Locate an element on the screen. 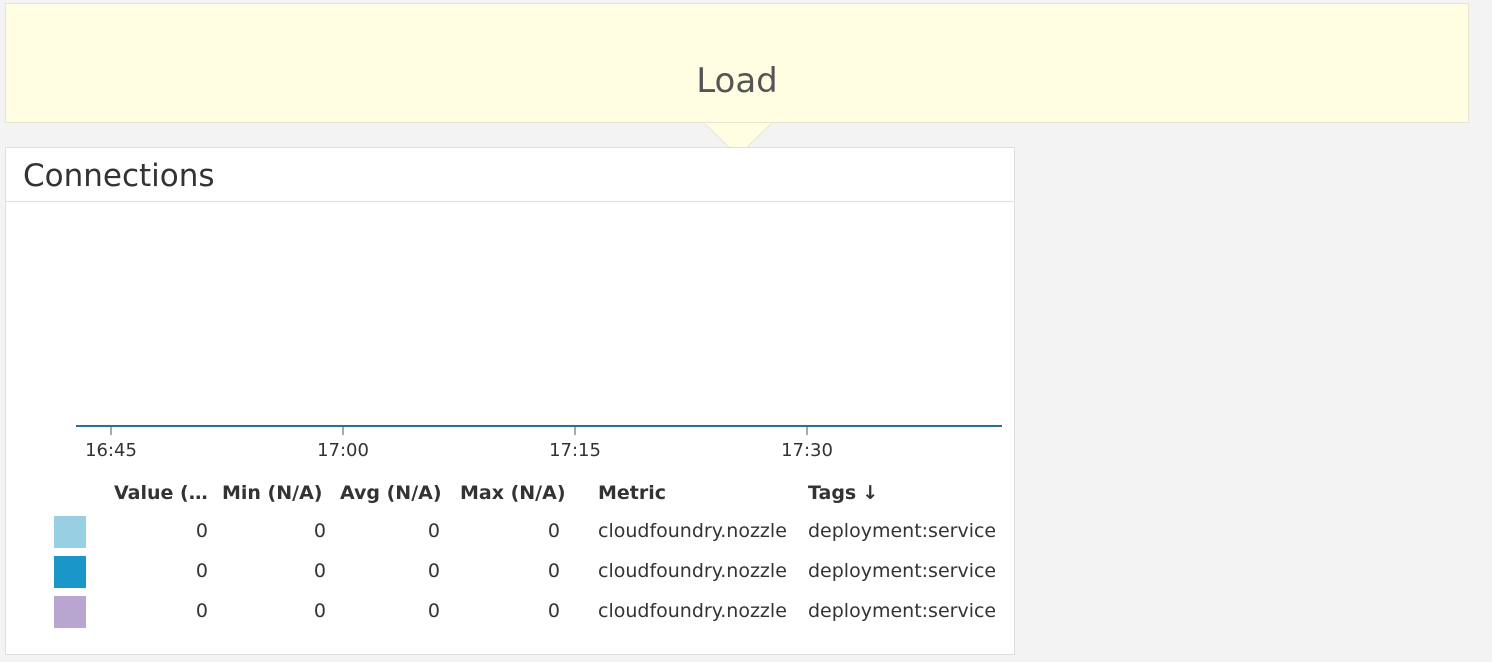  column-header-value: Value (N/A) is located at coordinates (161, 493).